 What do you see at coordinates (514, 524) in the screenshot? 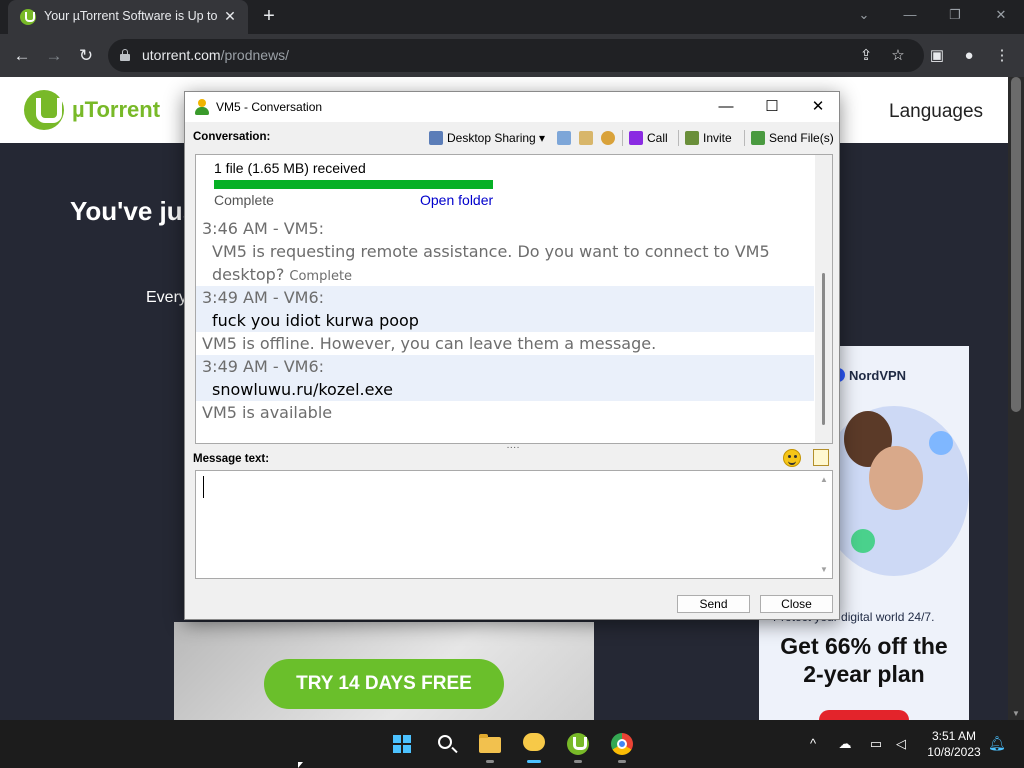
I see `message-input` at bounding box center [514, 524].